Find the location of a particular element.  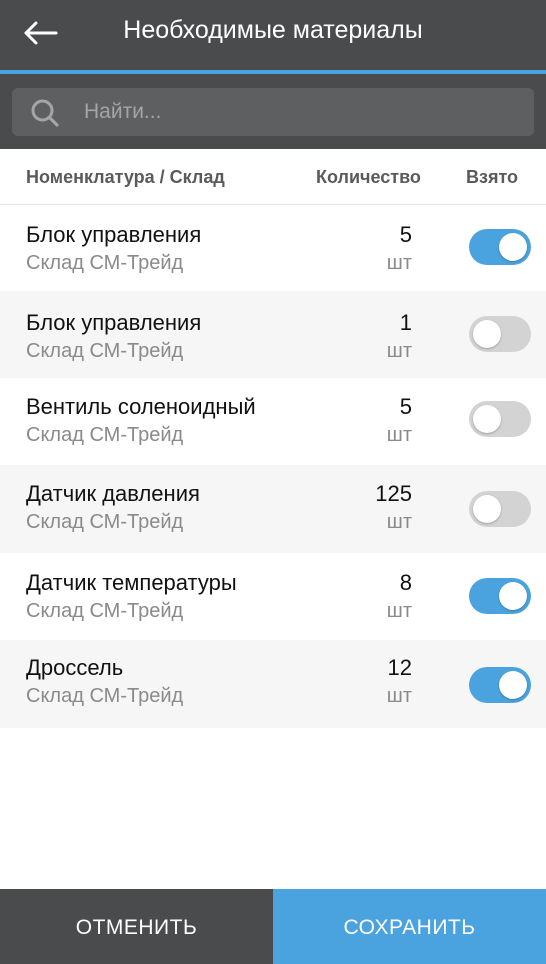

list-item: Вентиль соленоидный Склад СМ-Трейд 5 шт is located at coordinates (273, 421).